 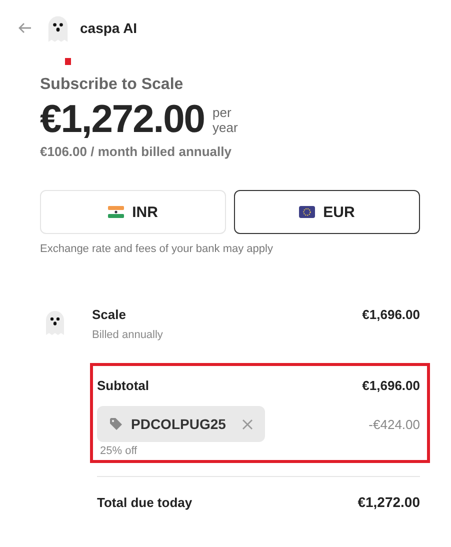 What do you see at coordinates (157, 249) in the screenshot?
I see `currency-note: Exchange rate and fees of your bank may apply` at bounding box center [157, 249].